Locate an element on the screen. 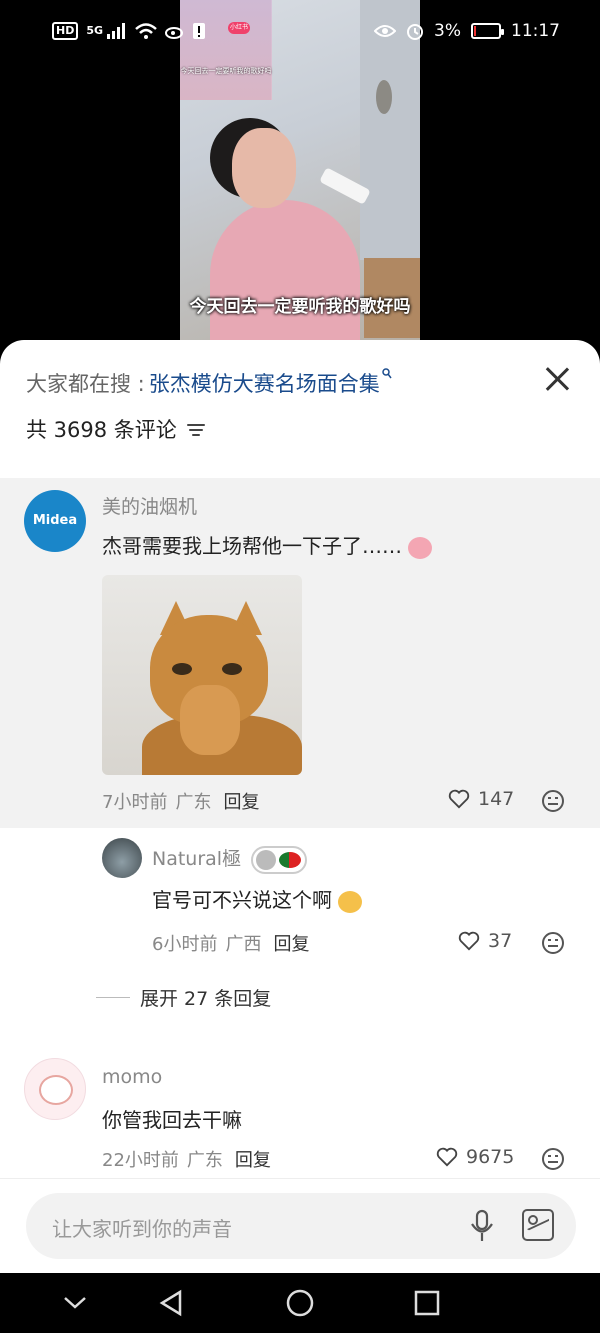 This screenshot has height=1333, width=600. search-icon is located at coordinates (387, 375).